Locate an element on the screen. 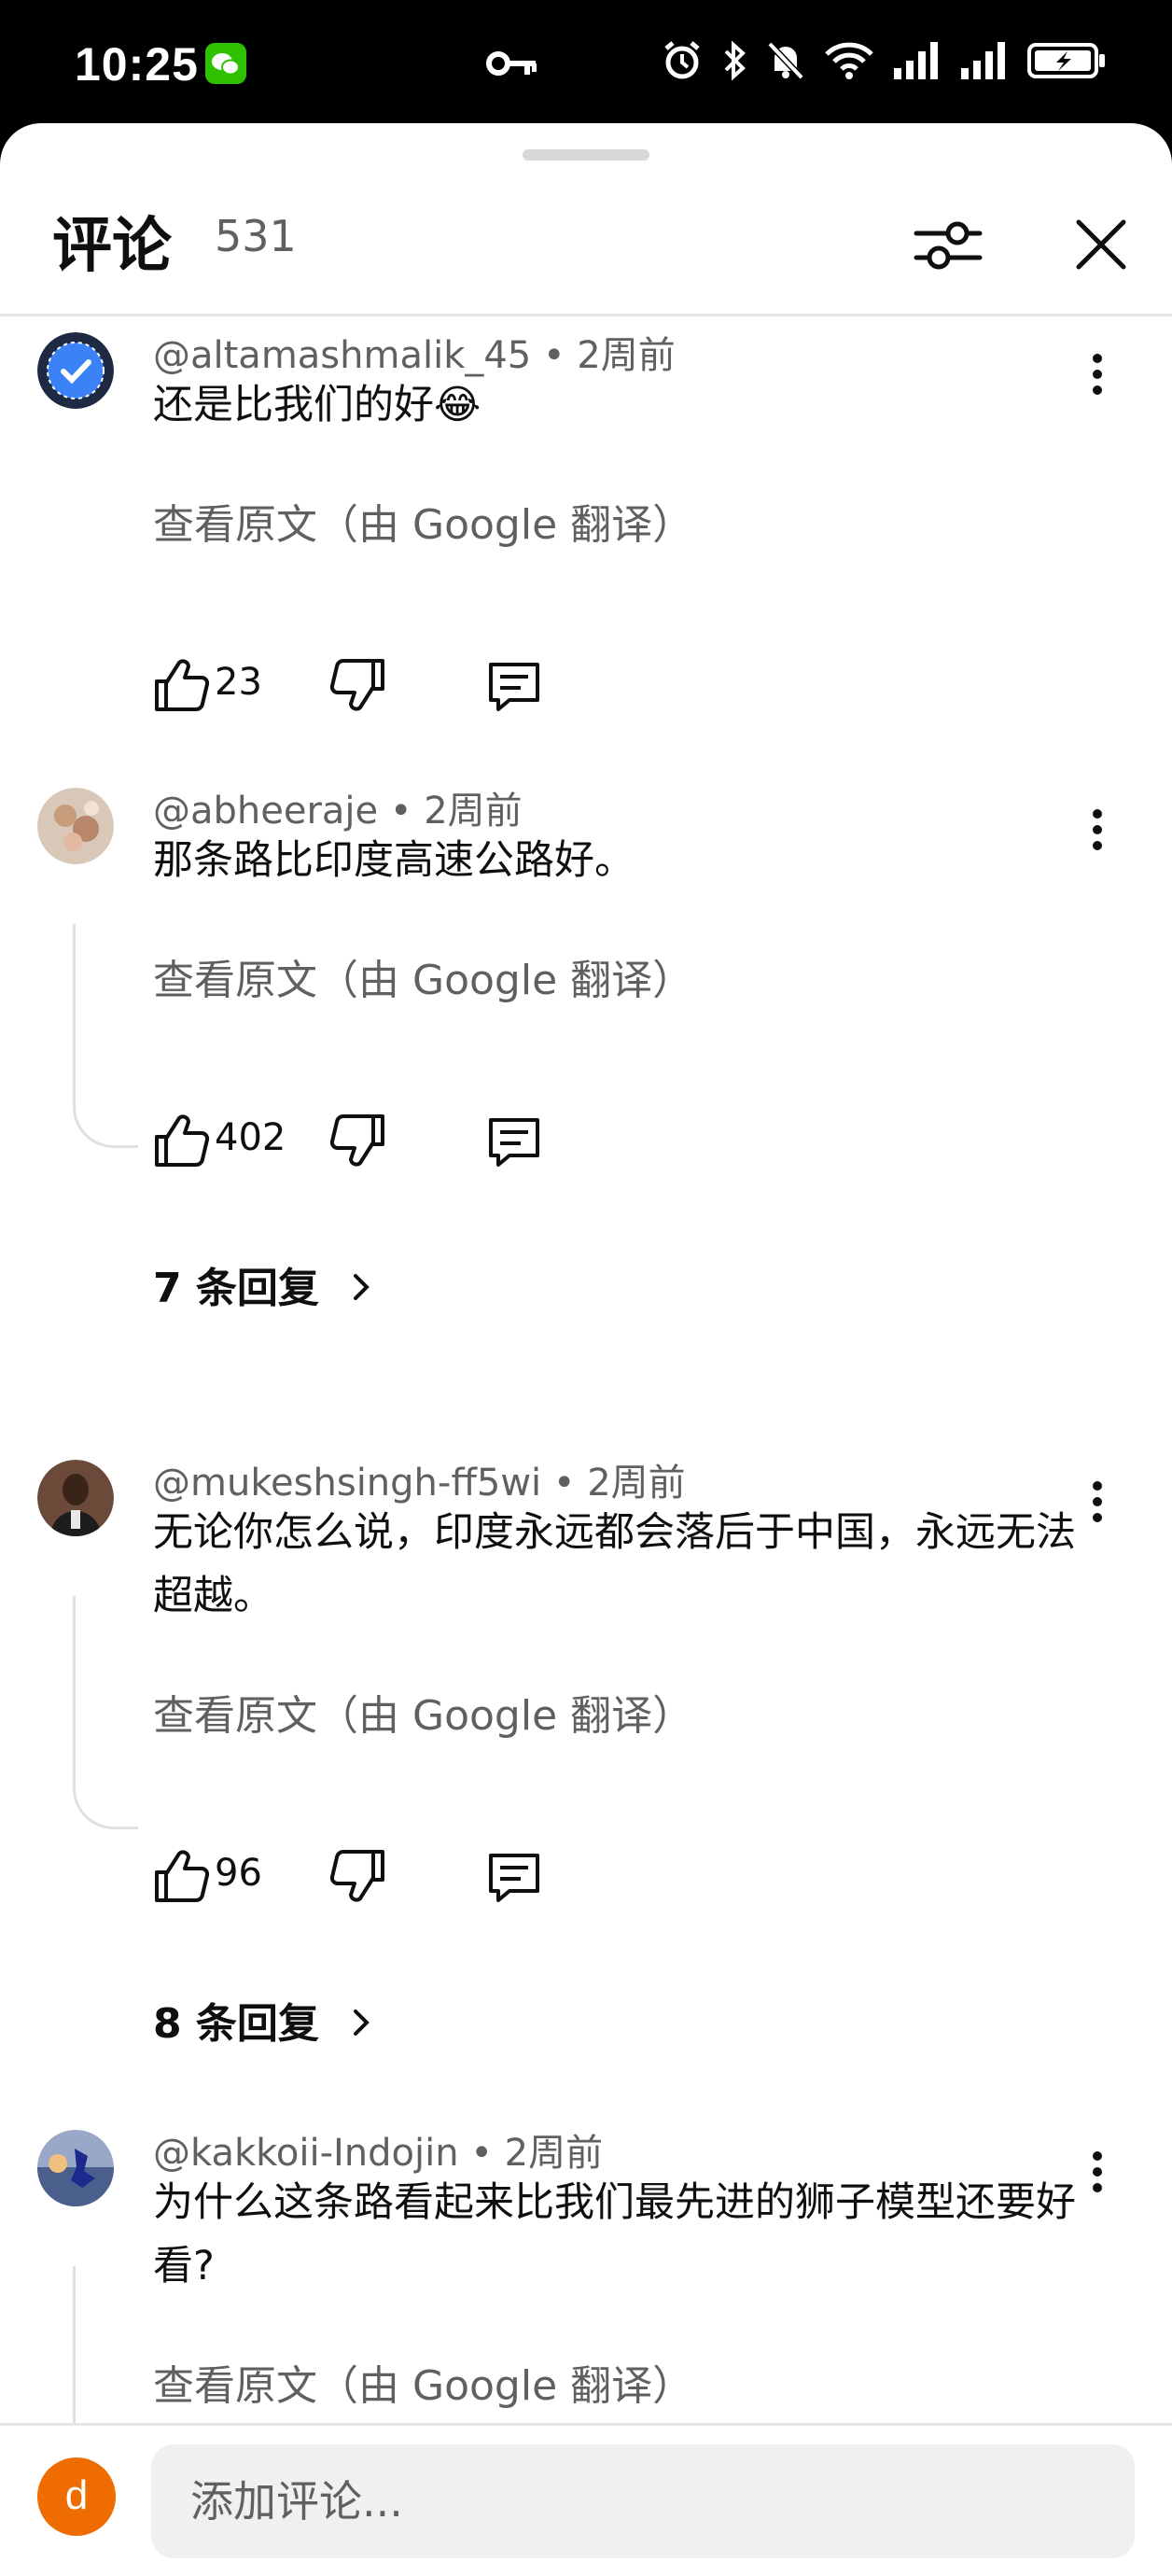 The width and height of the screenshot is (1172, 2576). sliders-icon is located at coordinates (948, 245).